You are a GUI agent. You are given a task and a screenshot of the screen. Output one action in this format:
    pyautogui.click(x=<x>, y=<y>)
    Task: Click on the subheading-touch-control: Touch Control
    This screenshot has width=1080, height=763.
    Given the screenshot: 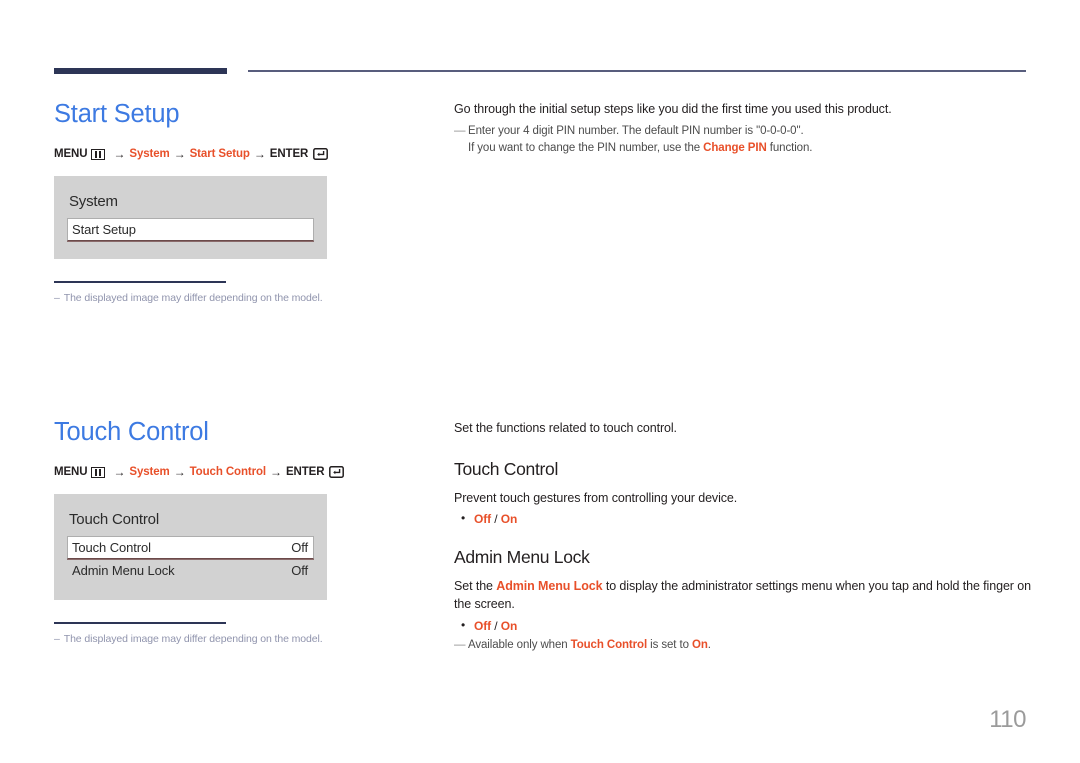 What is the action you would take?
    pyautogui.click(x=506, y=469)
    